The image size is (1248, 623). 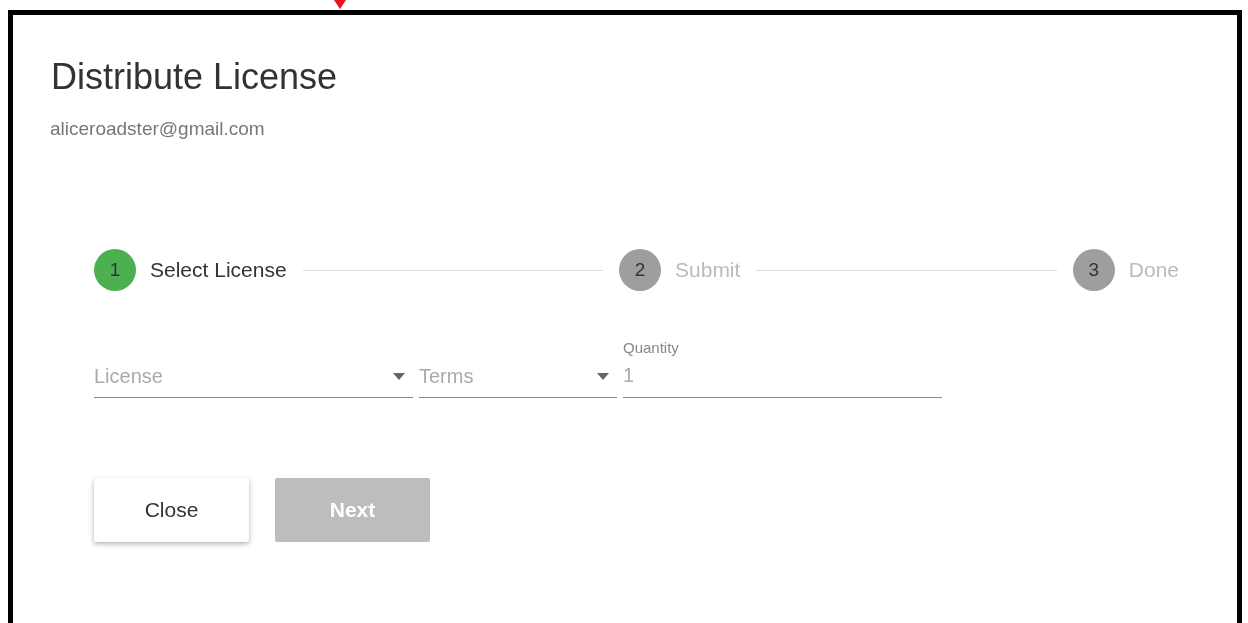 What do you see at coordinates (708, 270) in the screenshot?
I see `step-label: Submit` at bounding box center [708, 270].